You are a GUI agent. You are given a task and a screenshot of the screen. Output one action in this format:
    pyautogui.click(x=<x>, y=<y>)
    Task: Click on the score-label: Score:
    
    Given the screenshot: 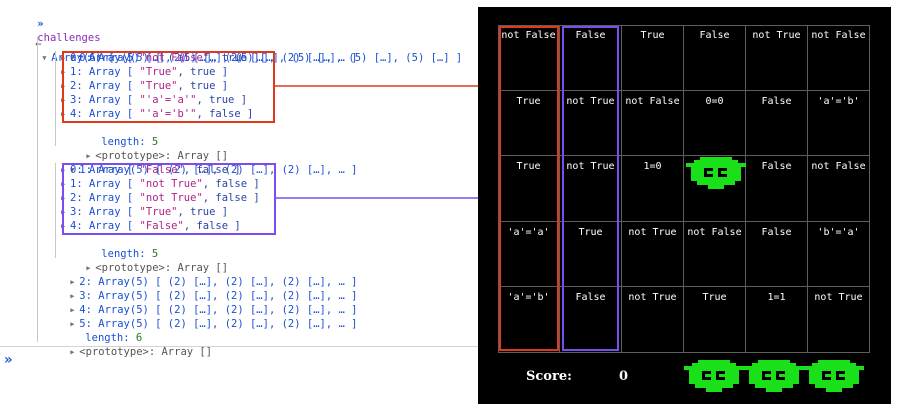 What is the action you would take?
    pyautogui.click(x=549, y=376)
    